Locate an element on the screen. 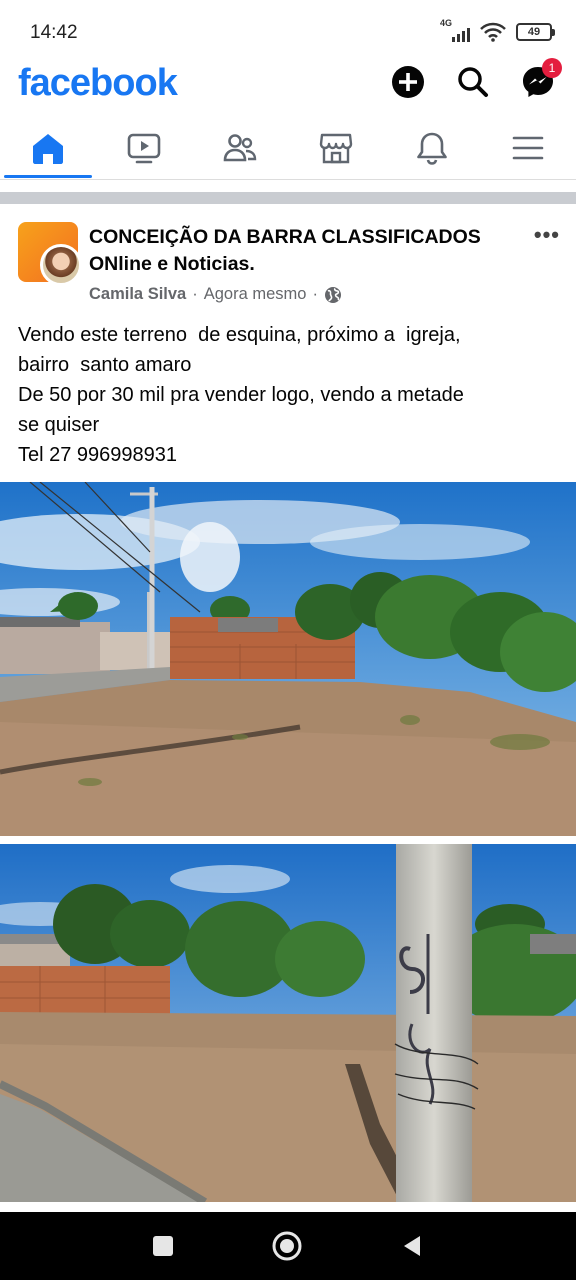 Image resolution: width=576 pixels, height=1280 pixels. post-text-line: Tel 27 996998931 is located at coordinates (98, 455).